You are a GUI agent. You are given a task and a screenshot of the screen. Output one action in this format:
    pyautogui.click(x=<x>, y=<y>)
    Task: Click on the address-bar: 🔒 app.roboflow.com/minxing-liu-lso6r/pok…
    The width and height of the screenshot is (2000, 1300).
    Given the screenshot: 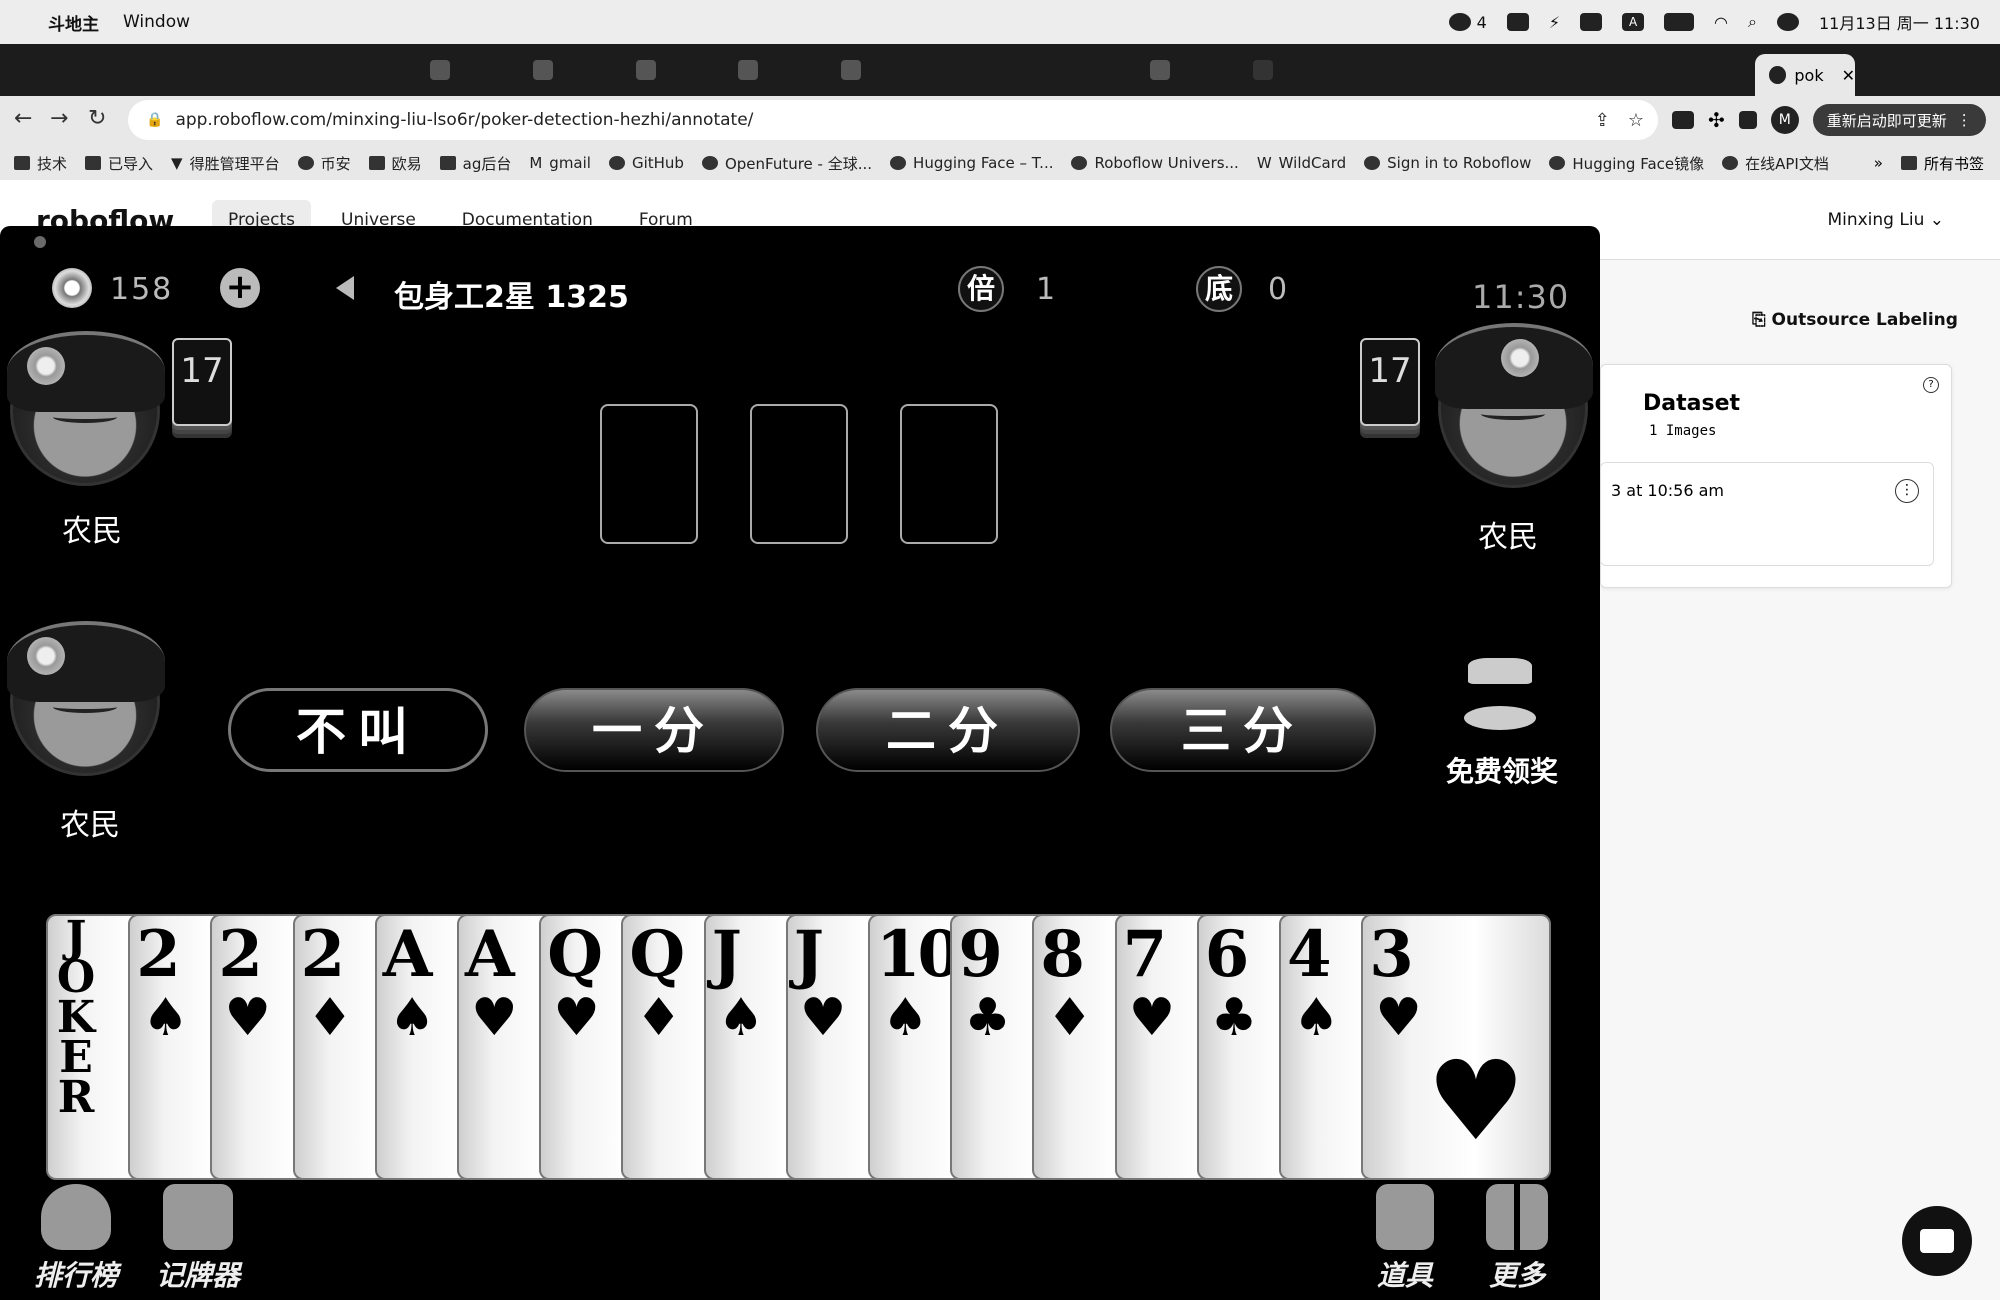 What is the action you would take?
    pyautogui.click(x=893, y=120)
    